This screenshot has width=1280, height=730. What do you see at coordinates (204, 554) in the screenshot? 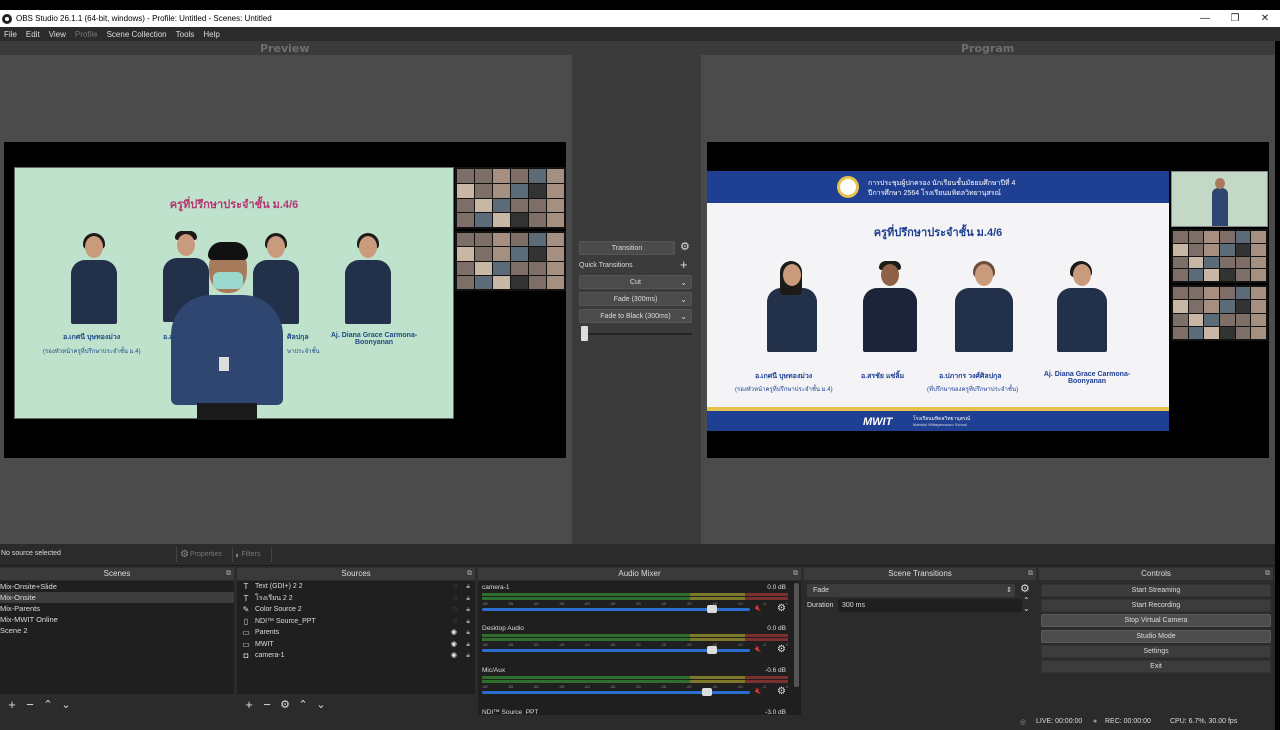
I see `properties-button: ⚙ Properties` at bounding box center [204, 554].